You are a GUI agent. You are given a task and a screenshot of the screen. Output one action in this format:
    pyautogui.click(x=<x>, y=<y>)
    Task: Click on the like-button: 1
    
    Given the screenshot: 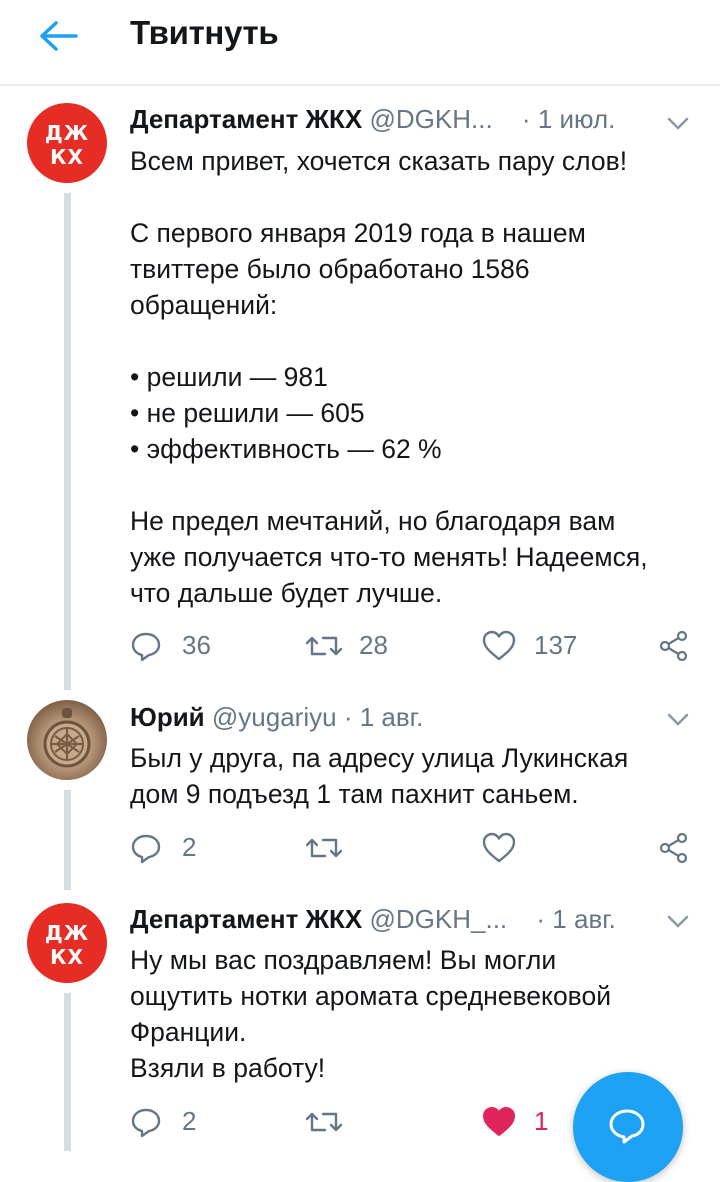 What is the action you would take?
    pyautogui.click(x=522, y=1122)
    